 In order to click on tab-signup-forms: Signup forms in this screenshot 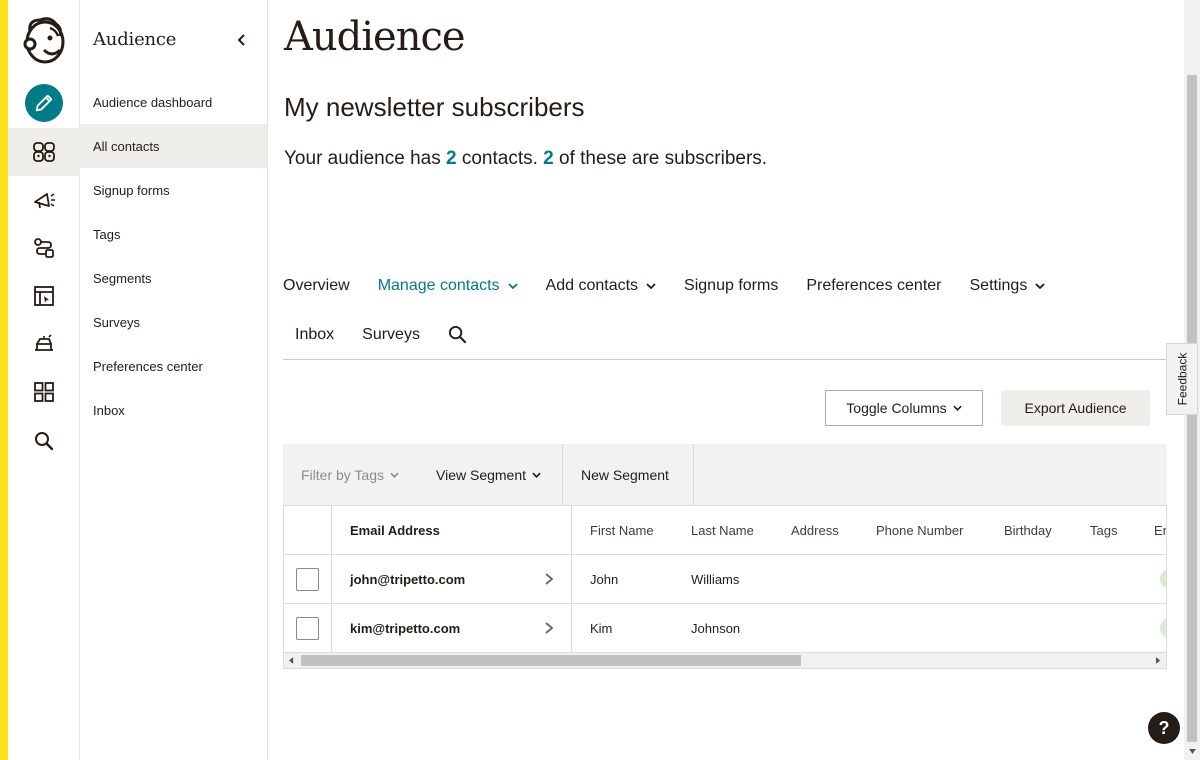, I will do `click(731, 286)`.